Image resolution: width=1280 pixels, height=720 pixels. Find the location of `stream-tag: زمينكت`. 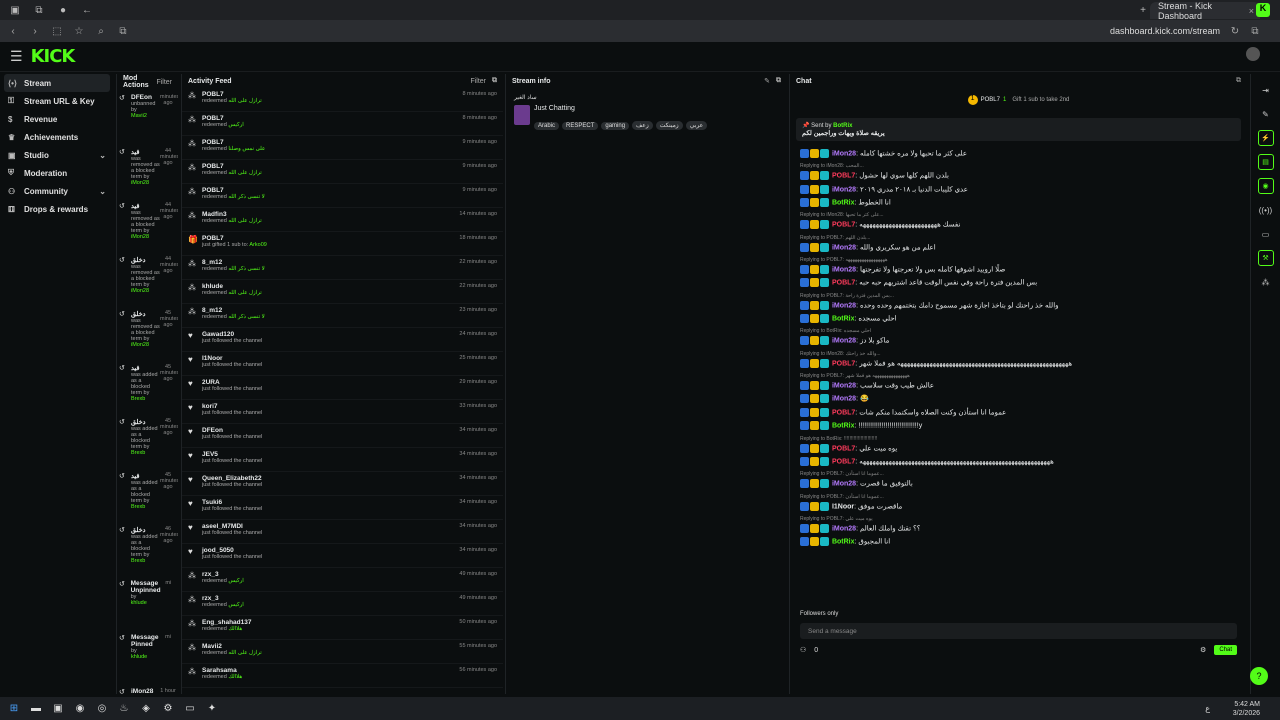

stream-tag: زمينكت is located at coordinates (669, 125).